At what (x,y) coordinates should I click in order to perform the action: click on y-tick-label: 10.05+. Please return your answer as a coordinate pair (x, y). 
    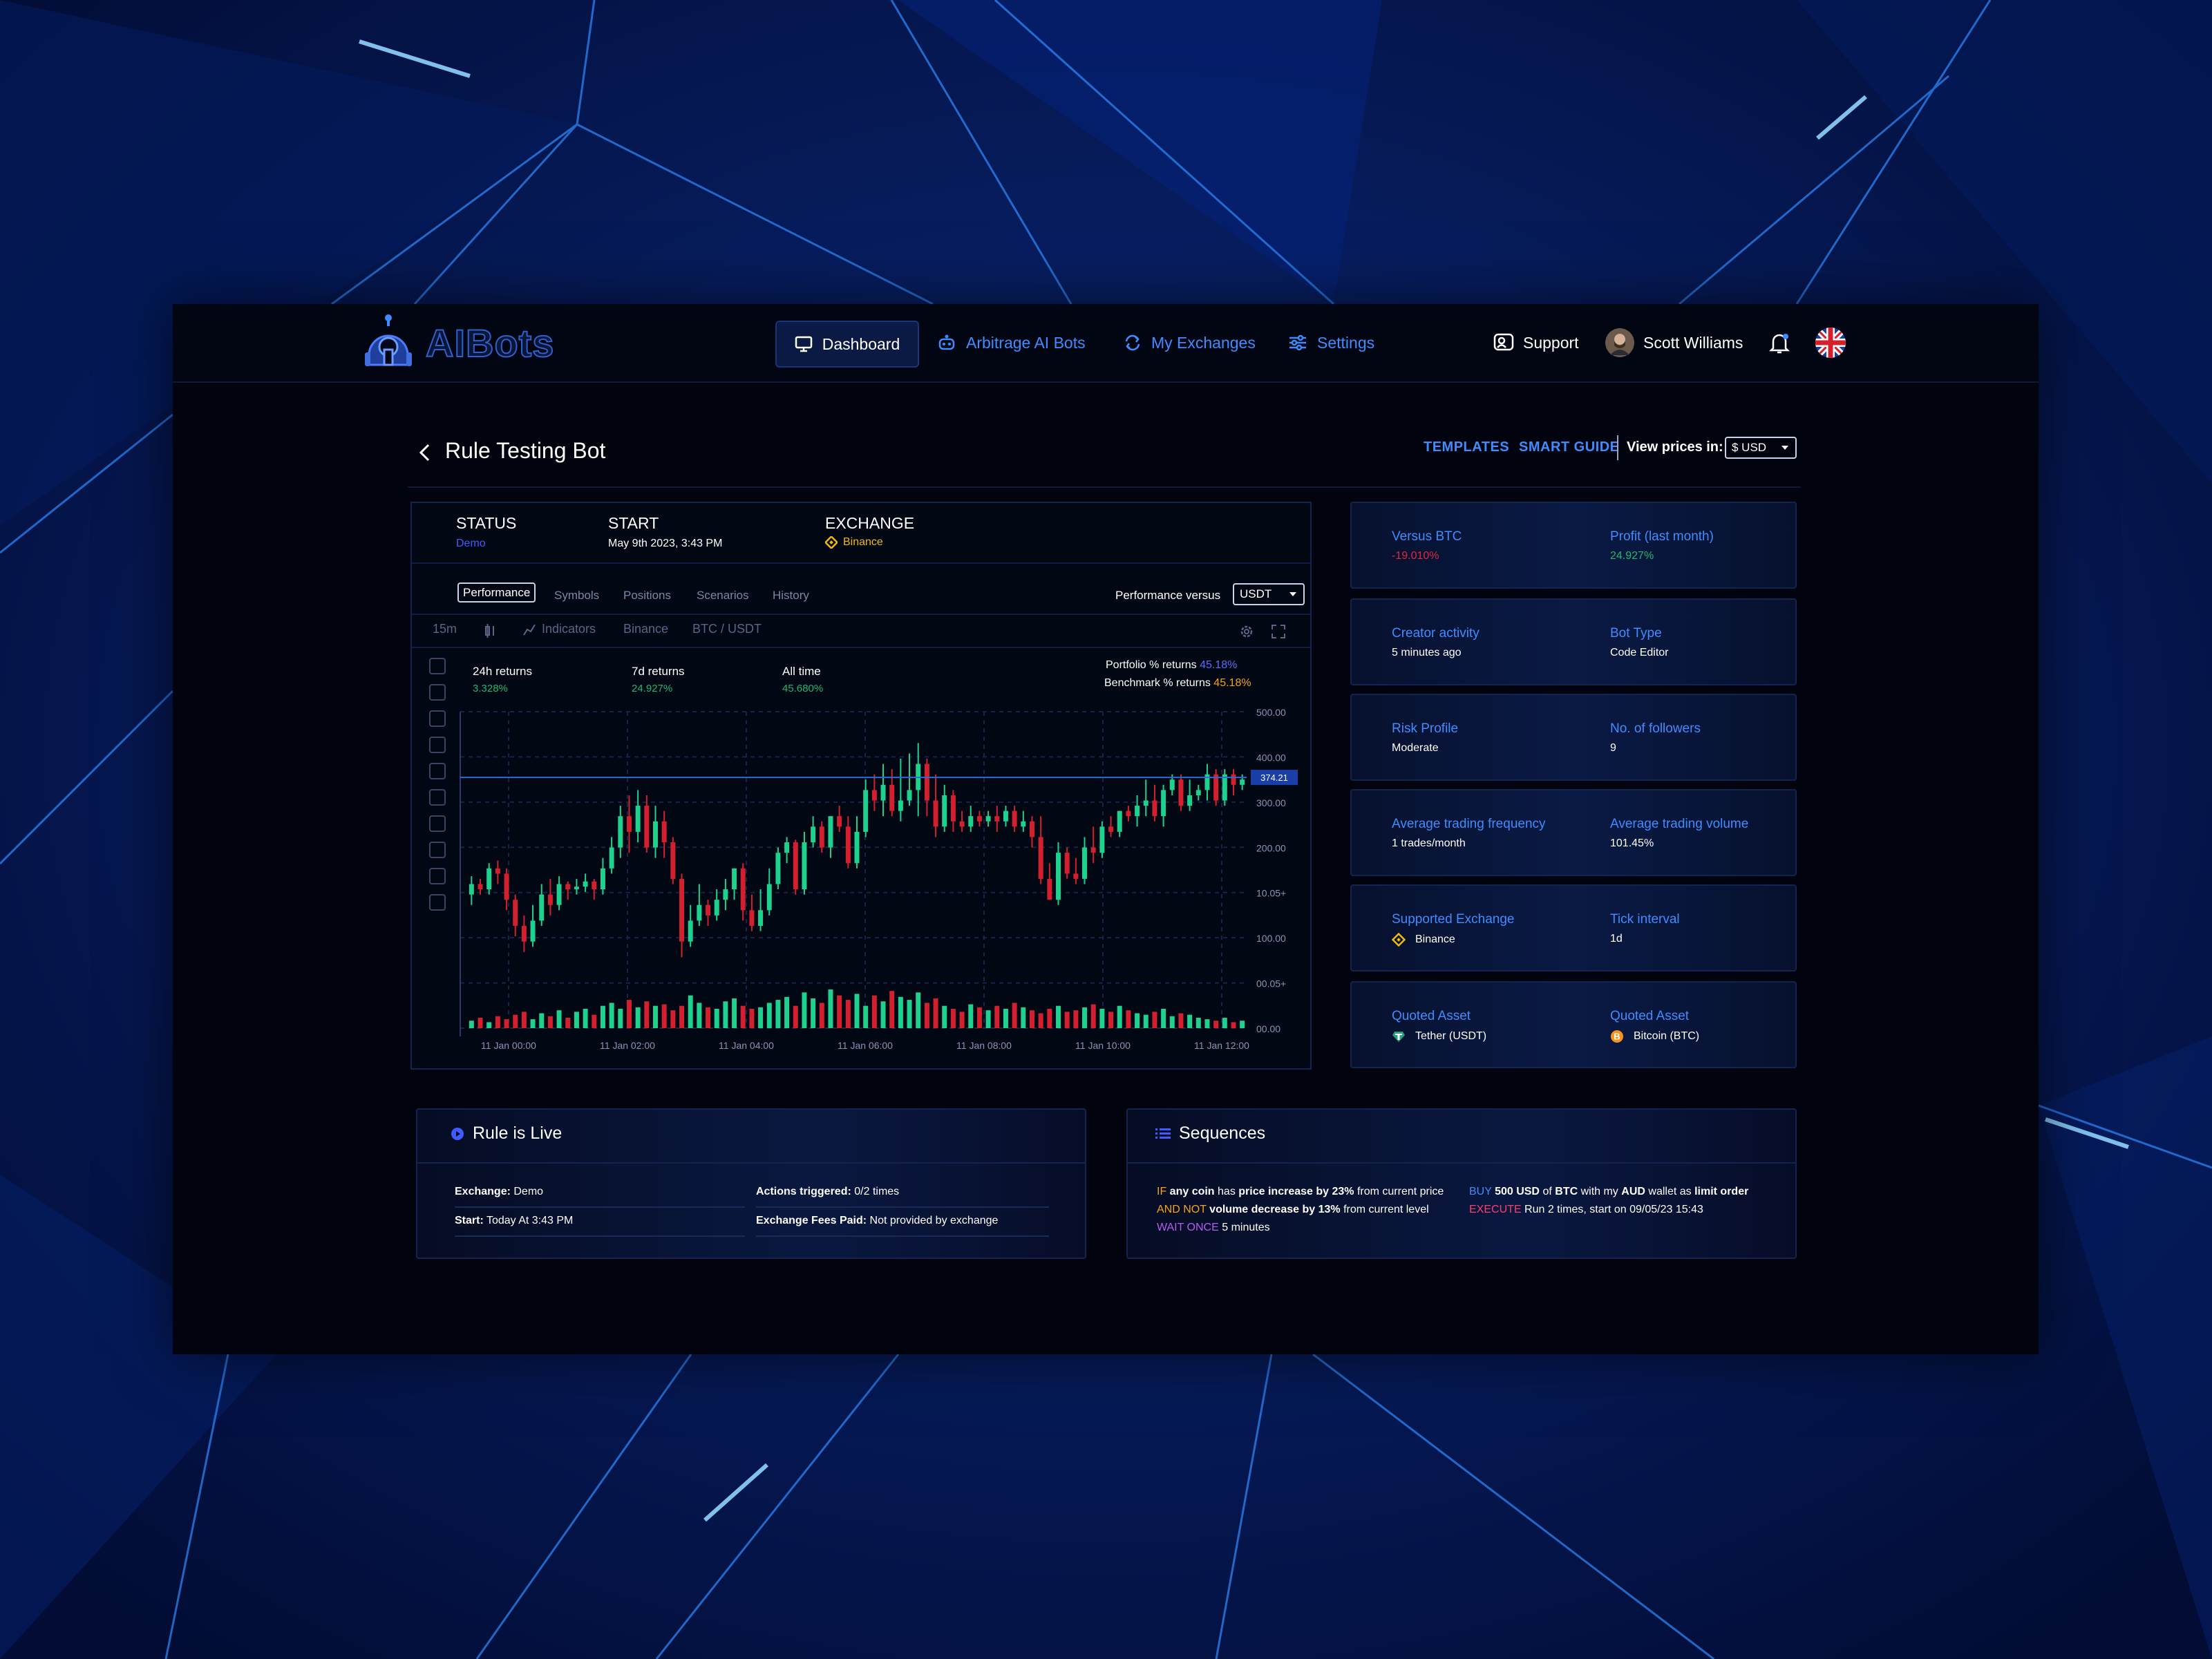
    Looking at the image, I should click on (1271, 894).